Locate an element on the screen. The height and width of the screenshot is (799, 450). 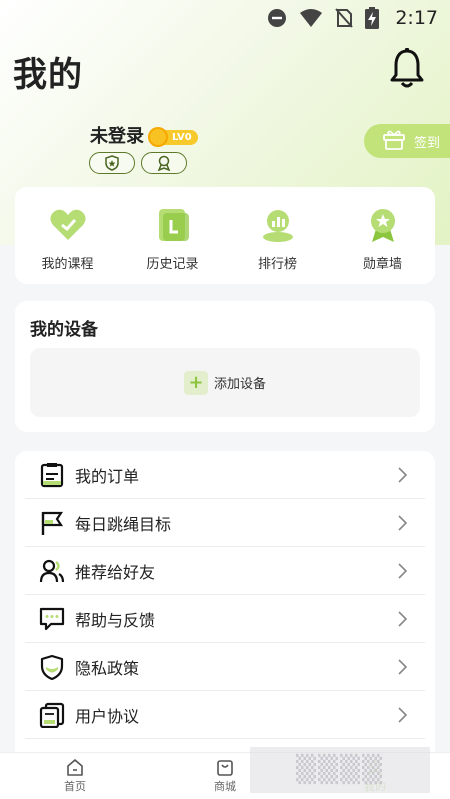
quick-action-history: 历史记录 is located at coordinates (173, 245).